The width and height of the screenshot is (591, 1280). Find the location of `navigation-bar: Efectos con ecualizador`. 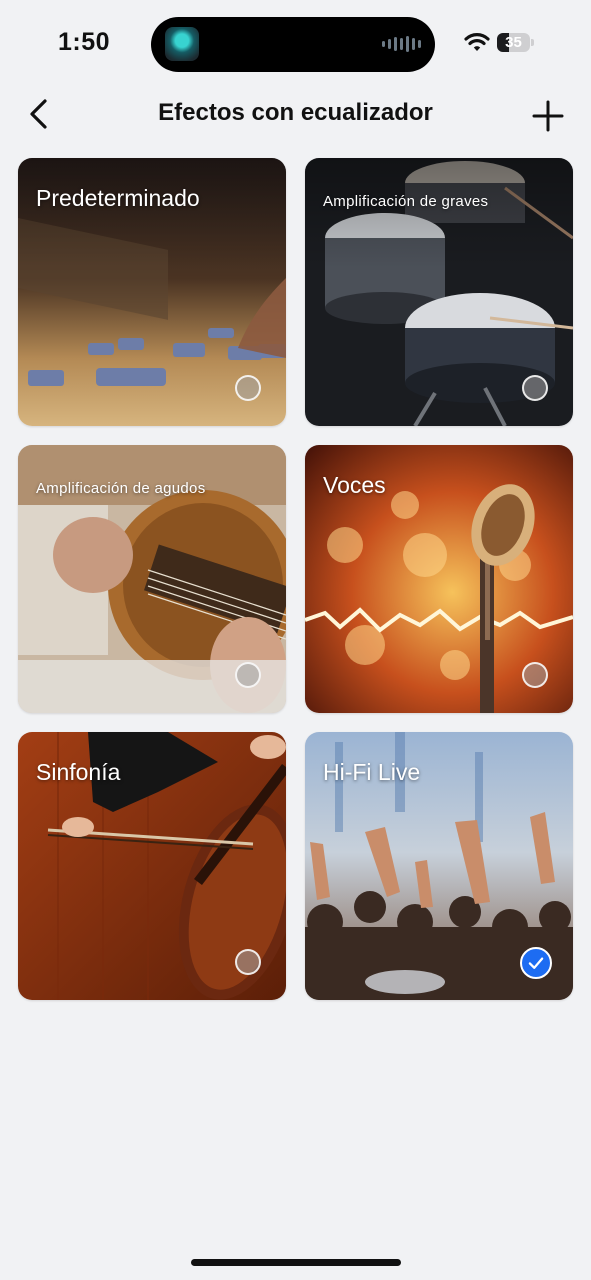

navigation-bar: Efectos con ecualizador is located at coordinates (295, 114).